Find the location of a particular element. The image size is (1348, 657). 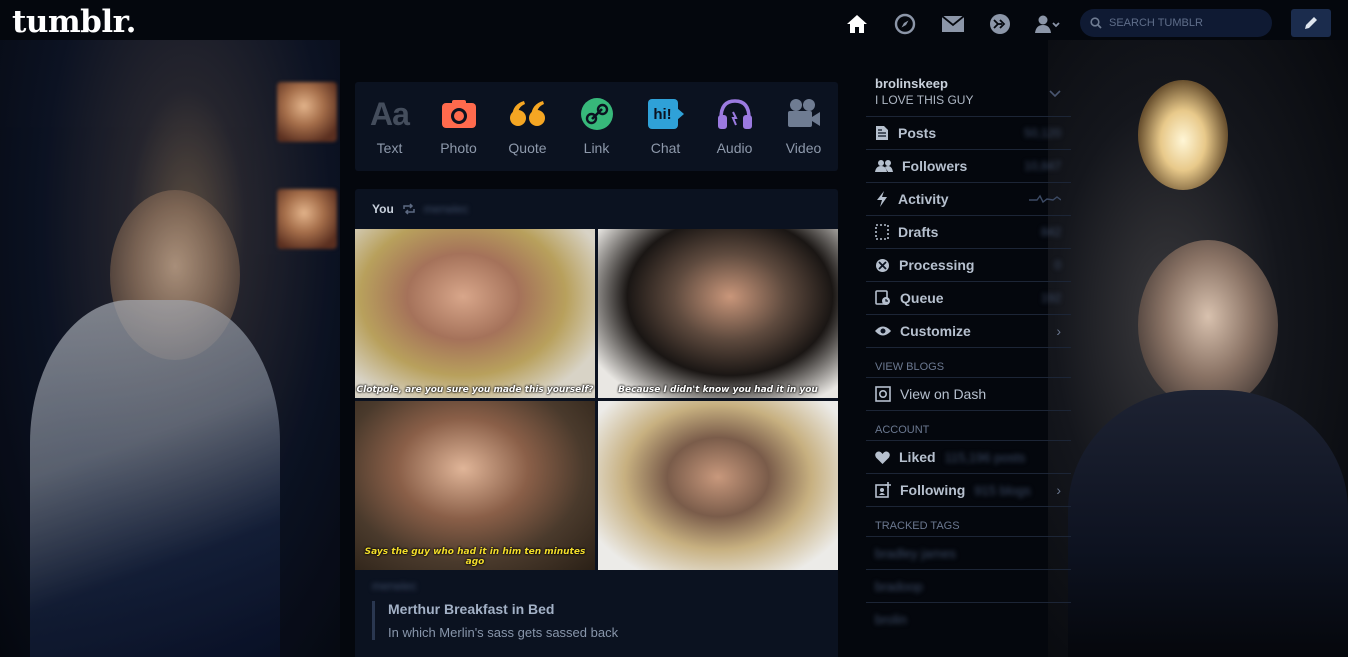

blog-name: brolinskeep is located at coordinates (911, 83).